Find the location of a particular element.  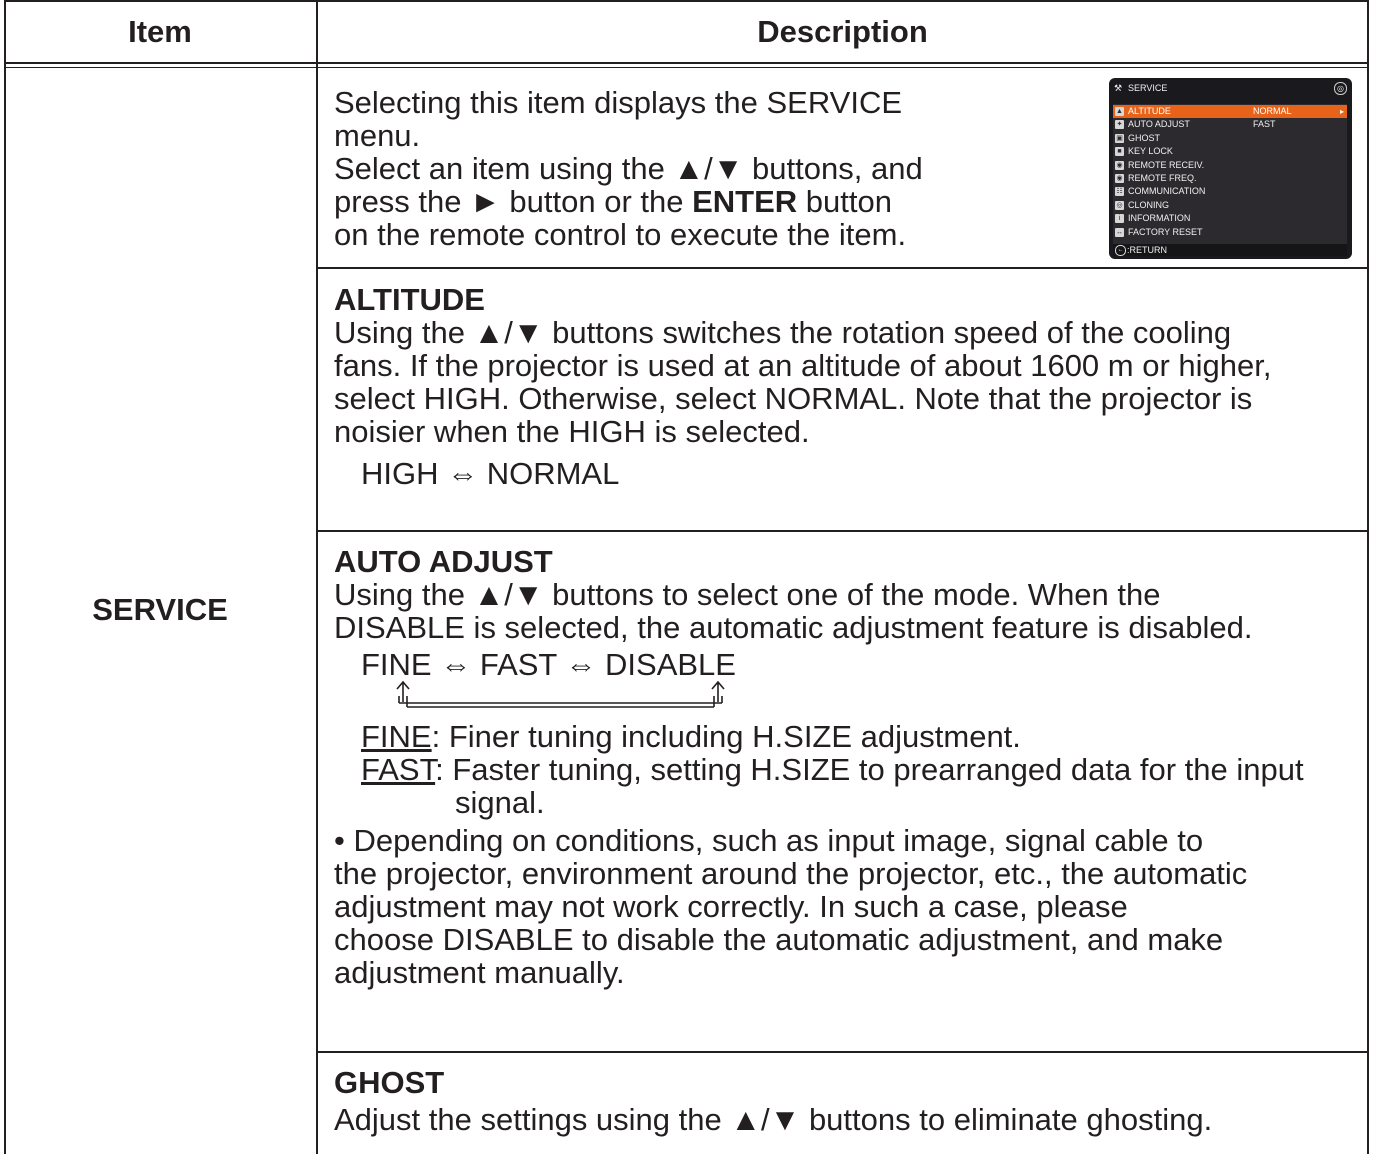

altitude-heading: ALTITUDE is located at coordinates (409, 299).